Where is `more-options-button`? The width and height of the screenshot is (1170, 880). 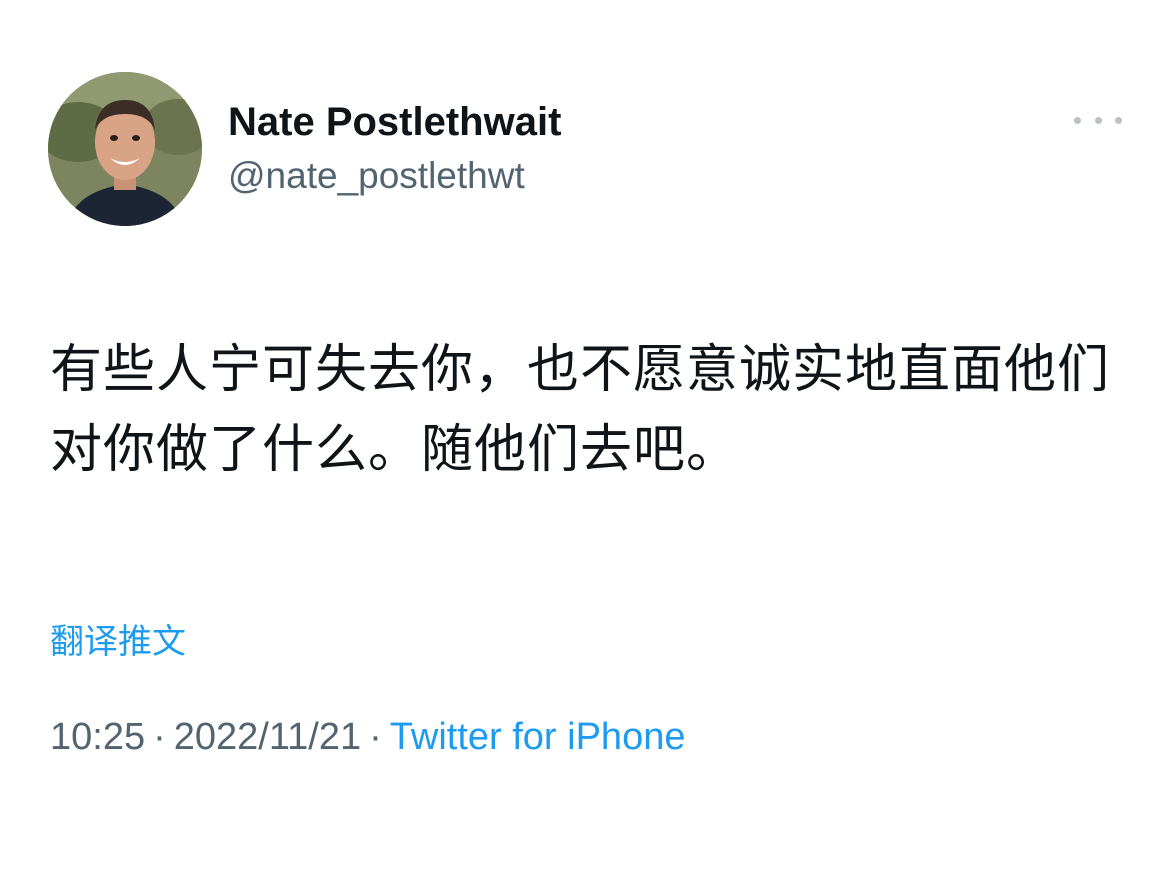 more-options-button is located at coordinates (1098, 120).